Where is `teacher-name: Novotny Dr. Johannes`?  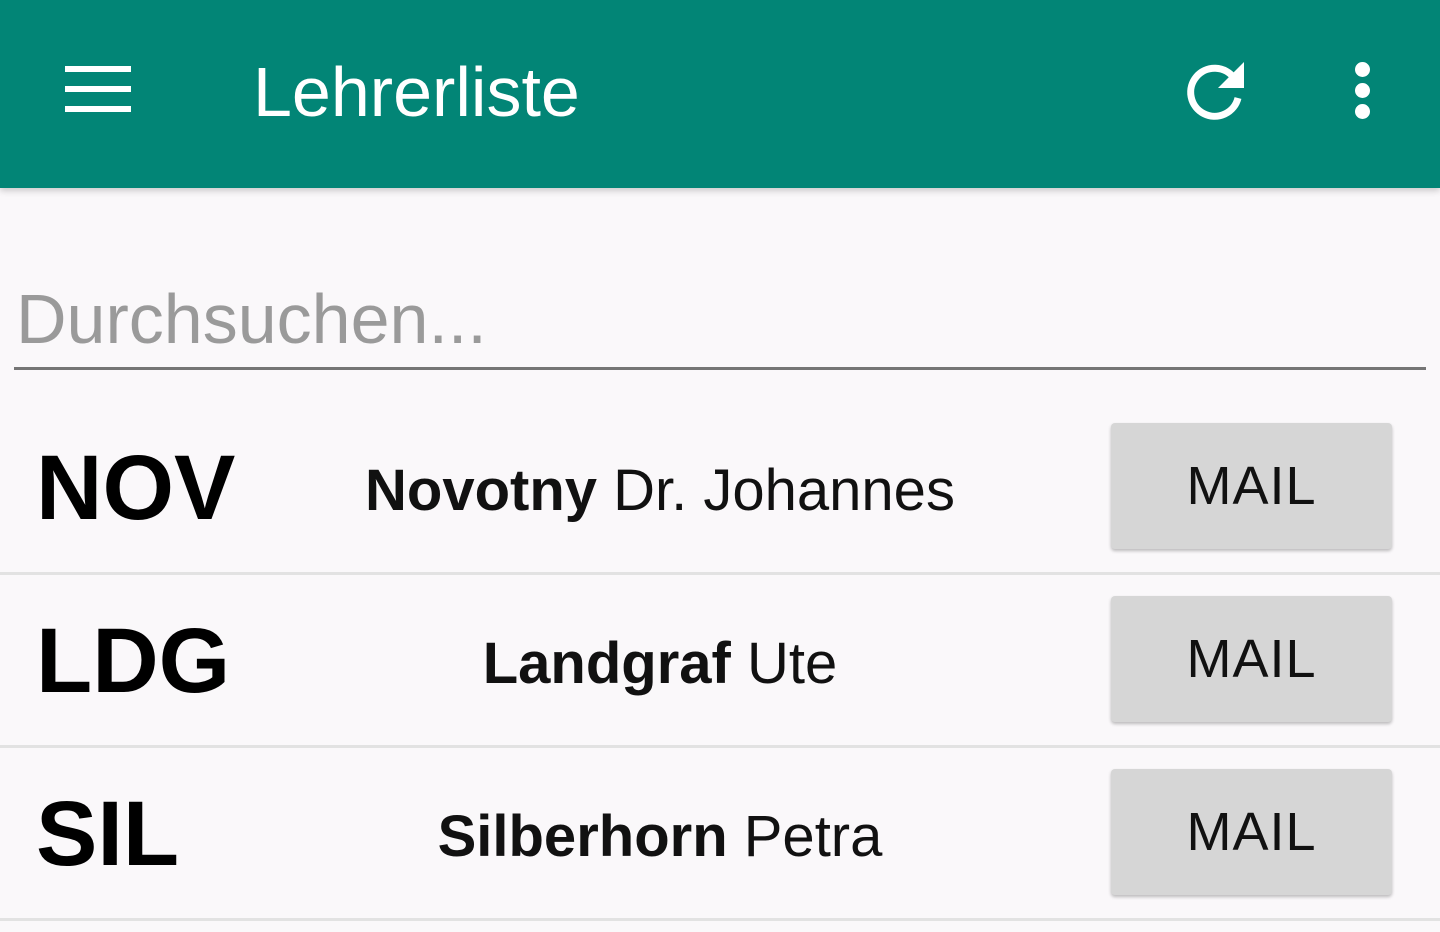
teacher-name: Novotny Dr. Johannes is located at coordinates (660, 491).